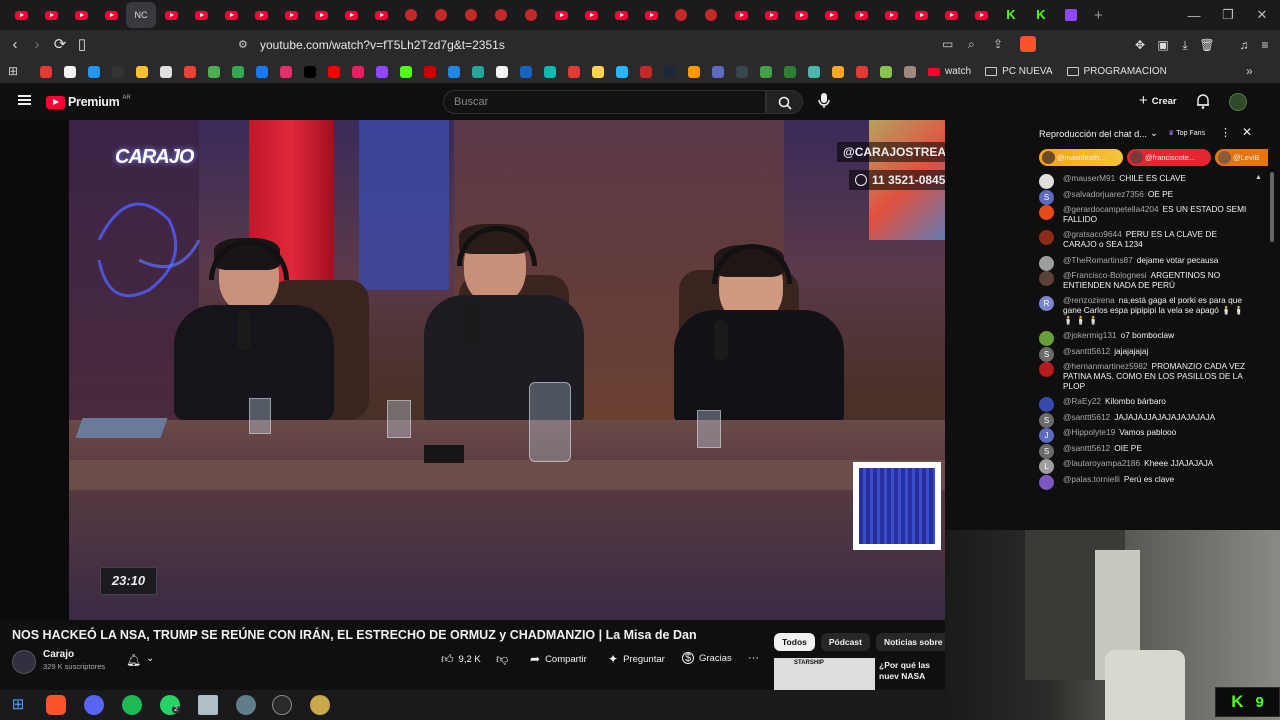 This screenshot has width=1280, height=720. What do you see at coordinates (150, 658) in the screenshot?
I see `chevron-down-icon: ⌄` at bounding box center [150, 658].